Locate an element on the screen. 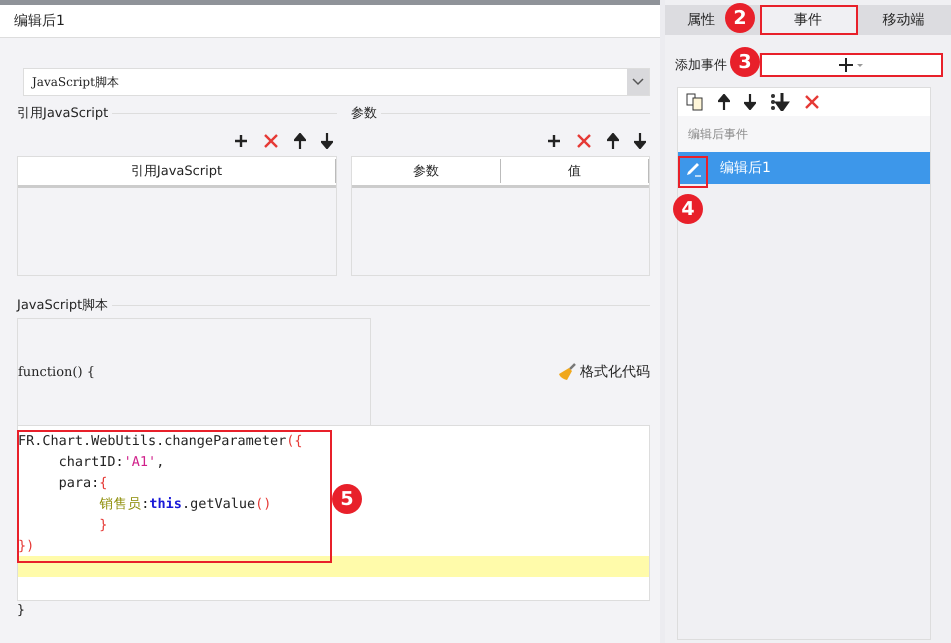  broom-icon is located at coordinates (567, 371).